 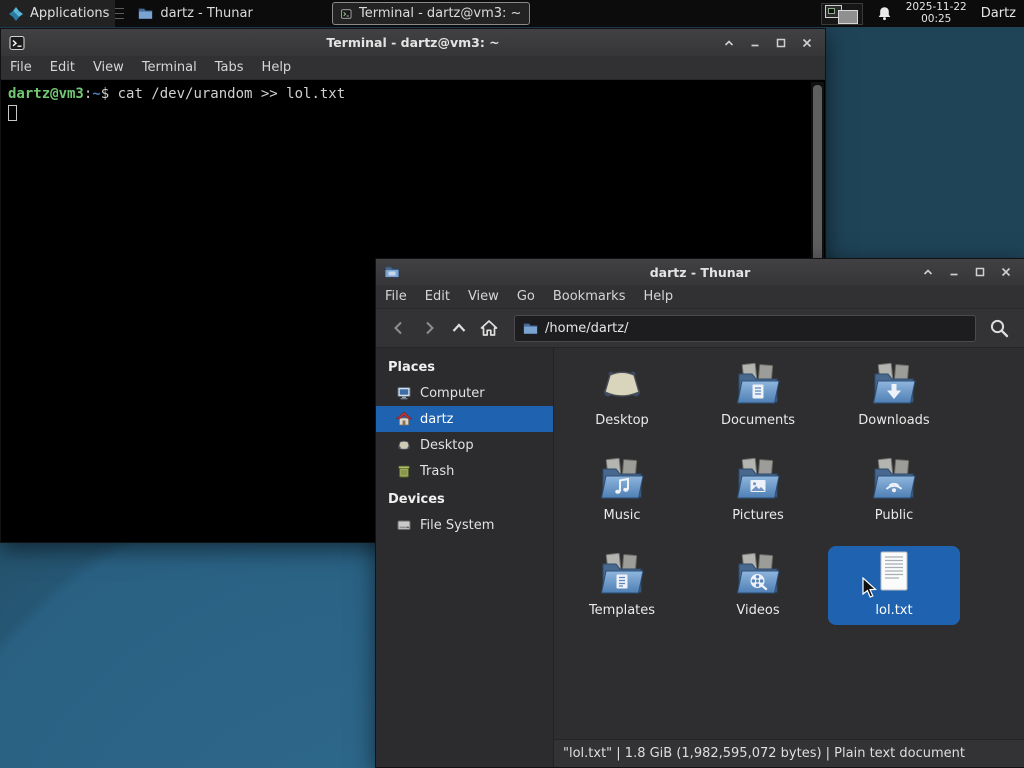 I want to click on terminal-prompt-line: dartz@vm3:~$ cat /dev/urandom >> lol.txt, so click(x=413, y=94).